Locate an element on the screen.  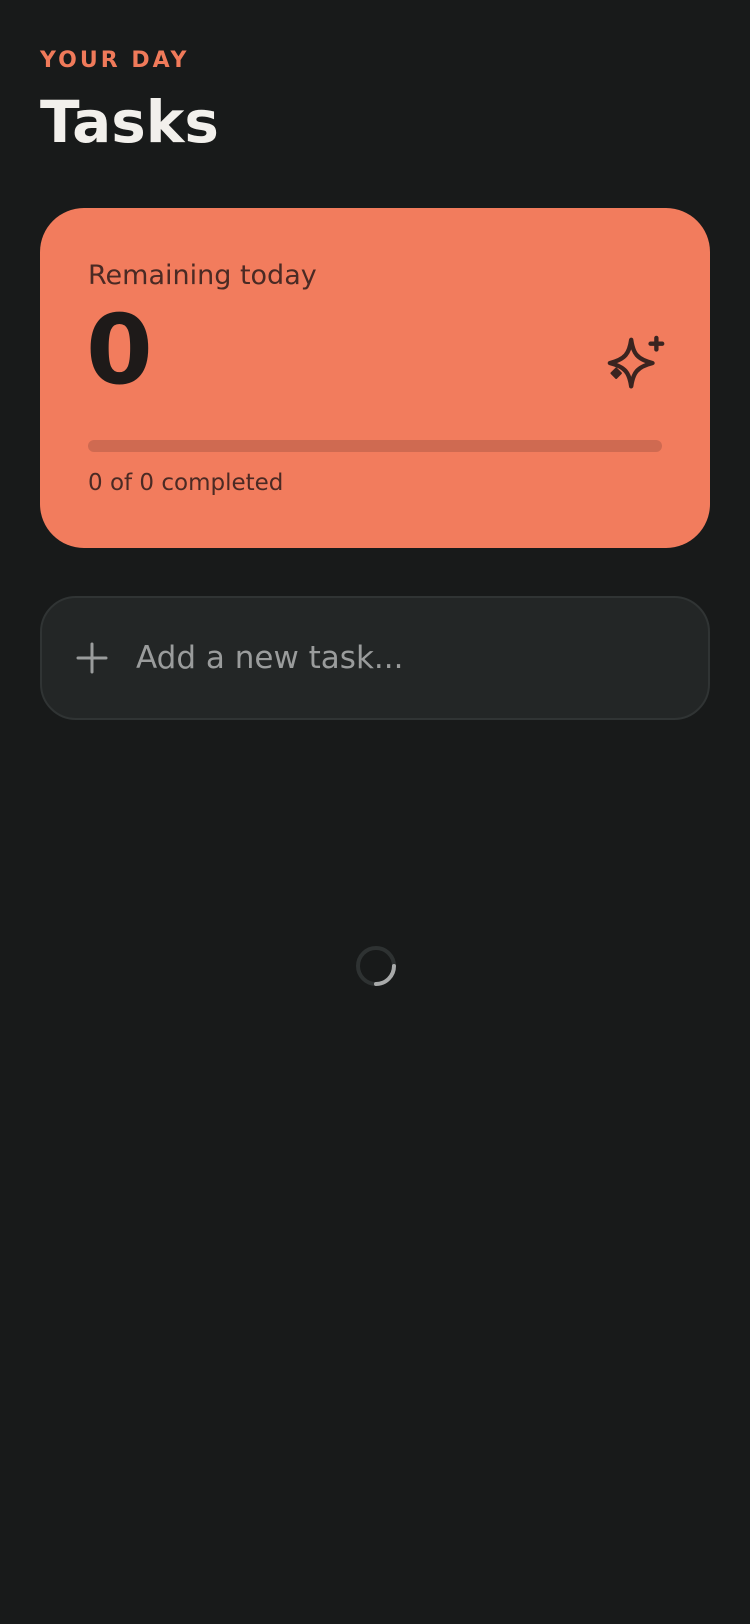
progress-text: 0 of 0 completed is located at coordinates (186, 483).